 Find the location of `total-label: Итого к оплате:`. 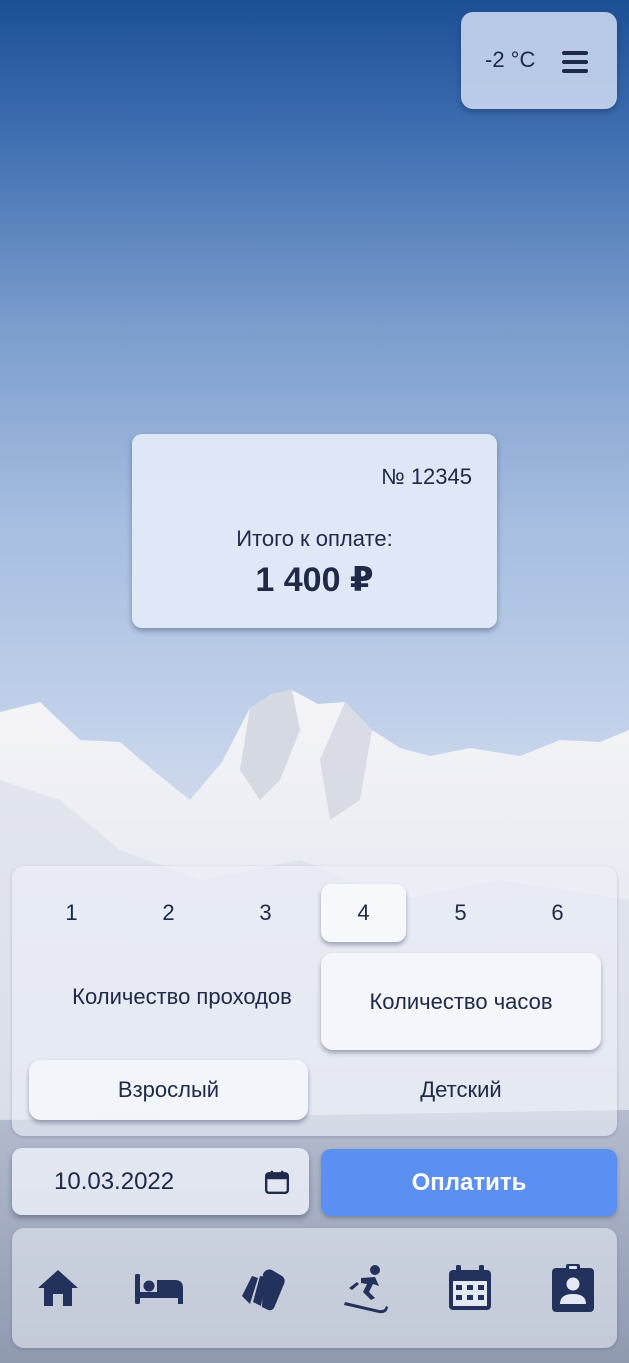

total-label: Итого к оплате: is located at coordinates (314, 538).